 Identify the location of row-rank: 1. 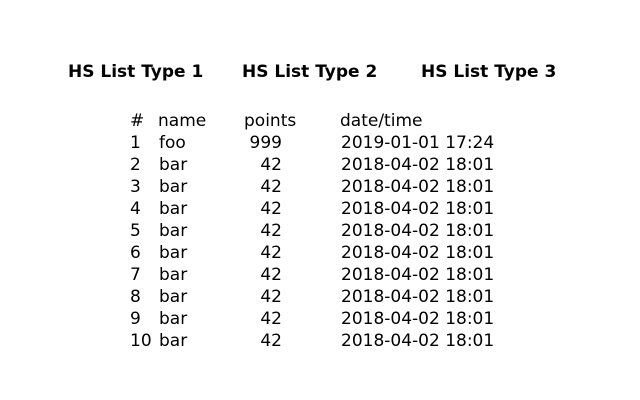
(135, 143).